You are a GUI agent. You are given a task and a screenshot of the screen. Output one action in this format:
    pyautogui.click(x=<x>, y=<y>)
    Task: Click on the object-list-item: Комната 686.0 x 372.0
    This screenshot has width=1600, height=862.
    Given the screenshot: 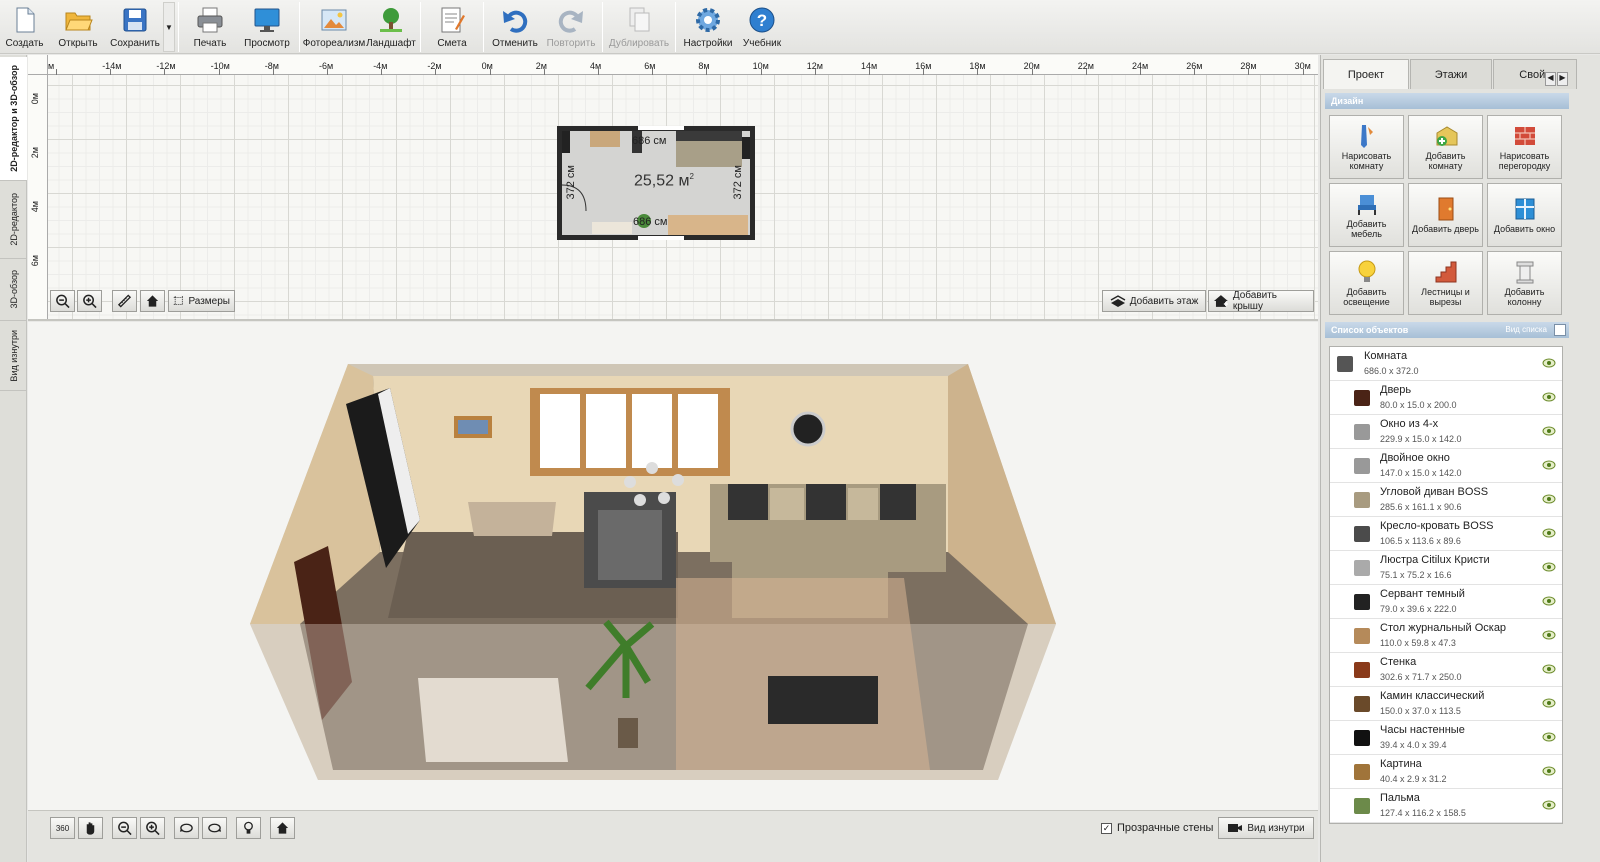 What is the action you would take?
    pyautogui.click(x=1446, y=364)
    